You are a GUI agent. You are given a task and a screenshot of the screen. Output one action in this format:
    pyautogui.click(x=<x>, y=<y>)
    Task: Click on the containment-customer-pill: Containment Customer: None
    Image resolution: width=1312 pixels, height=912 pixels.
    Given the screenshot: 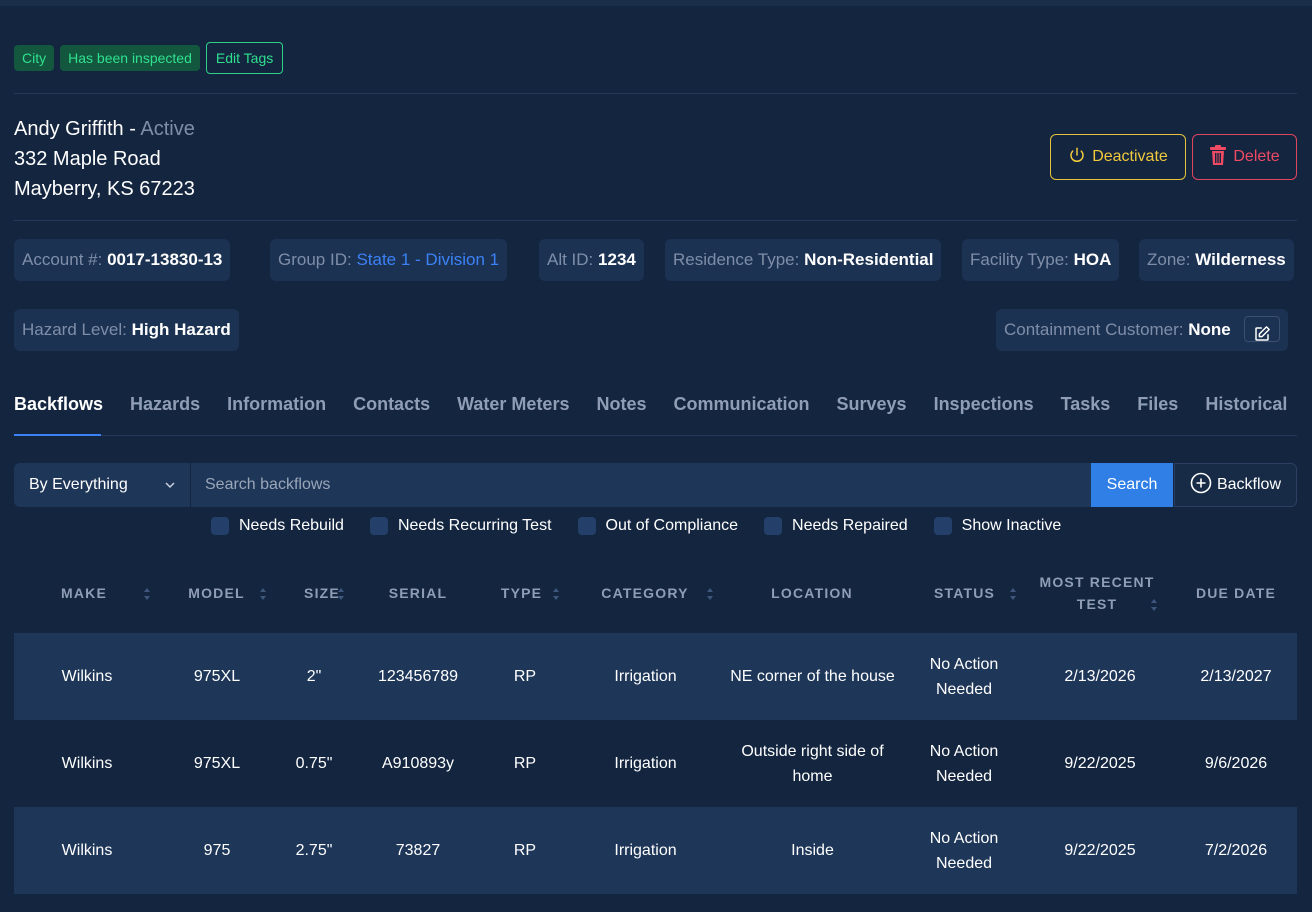 What is the action you would take?
    pyautogui.click(x=1142, y=330)
    